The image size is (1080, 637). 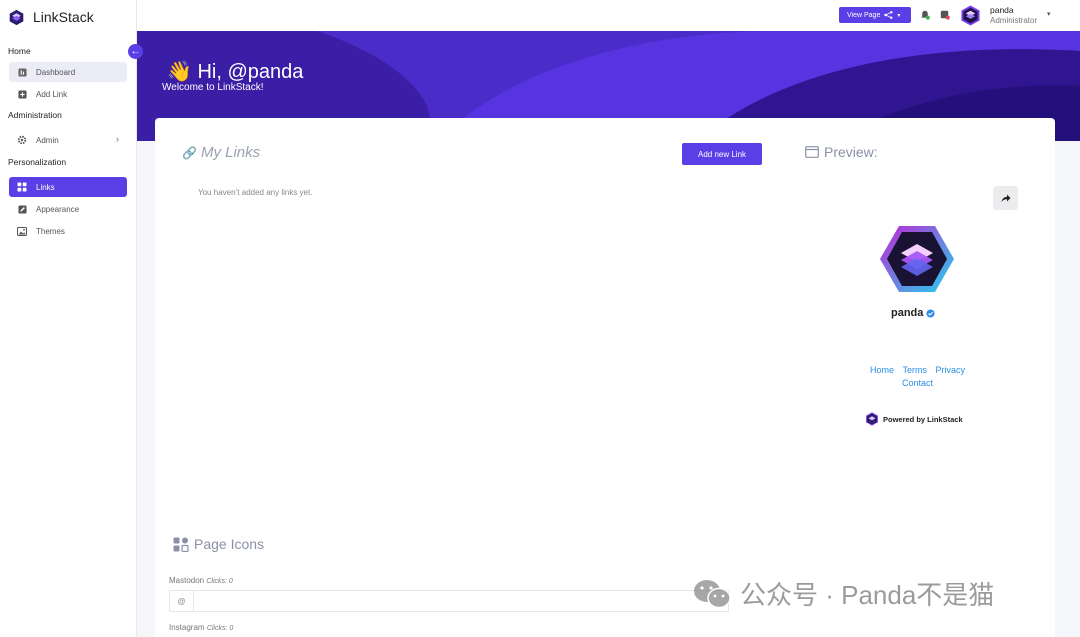 I want to click on share-button, so click(x=1005, y=198).